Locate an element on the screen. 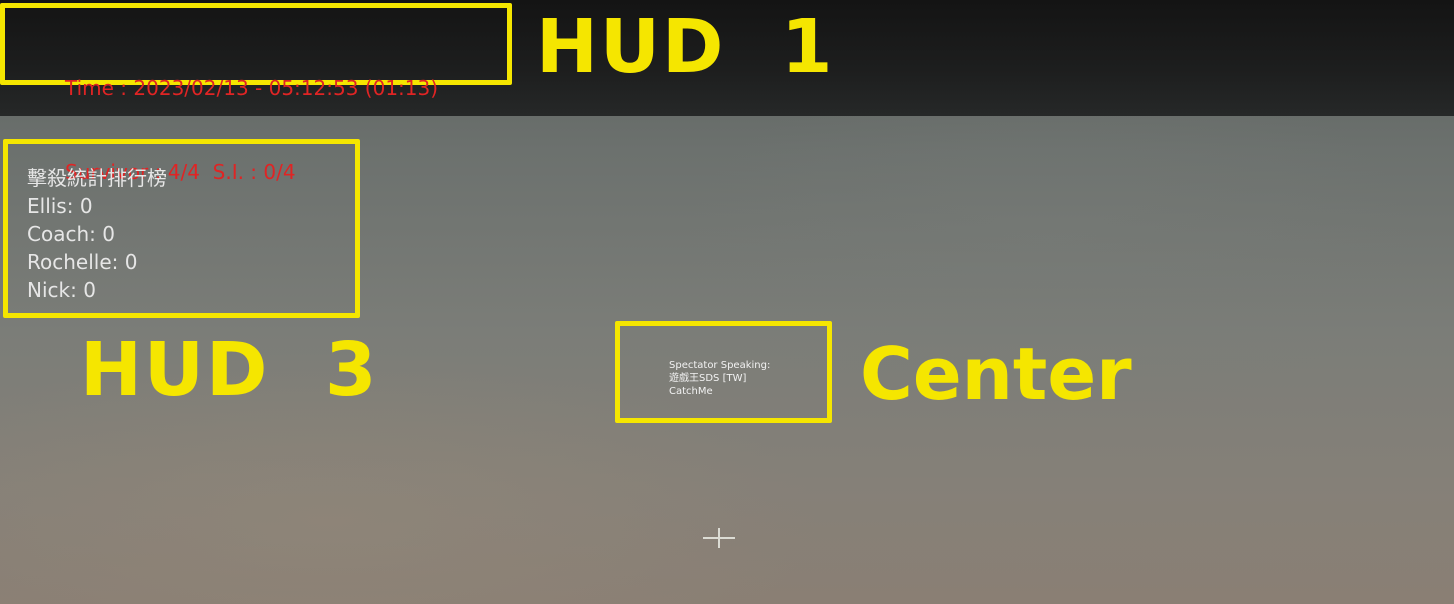 Image resolution: width=1454 pixels, height=604 pixels. center-spectator-panel: Spectator Speaking: 遊戲王SDS [TW] CatchMe is located at coordinates (719, 378).